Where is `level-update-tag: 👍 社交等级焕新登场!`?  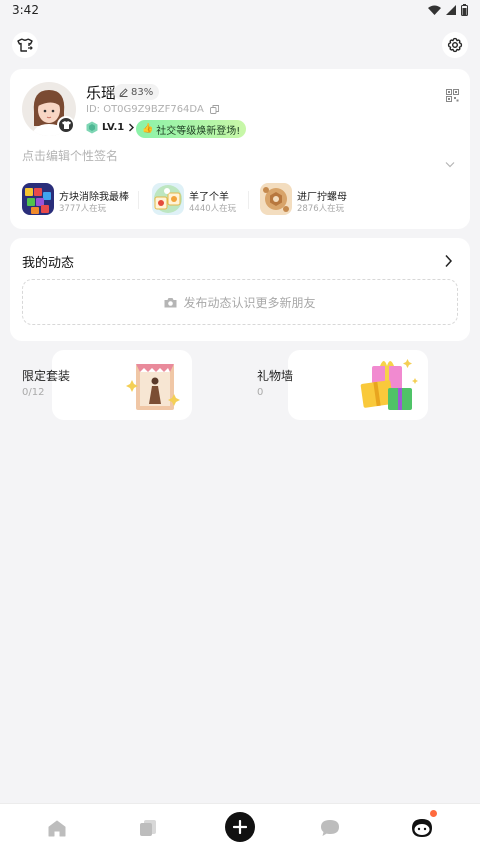 level-update-tag: 👍 社交等级焕新登场! is located at coordinates (191, 129).